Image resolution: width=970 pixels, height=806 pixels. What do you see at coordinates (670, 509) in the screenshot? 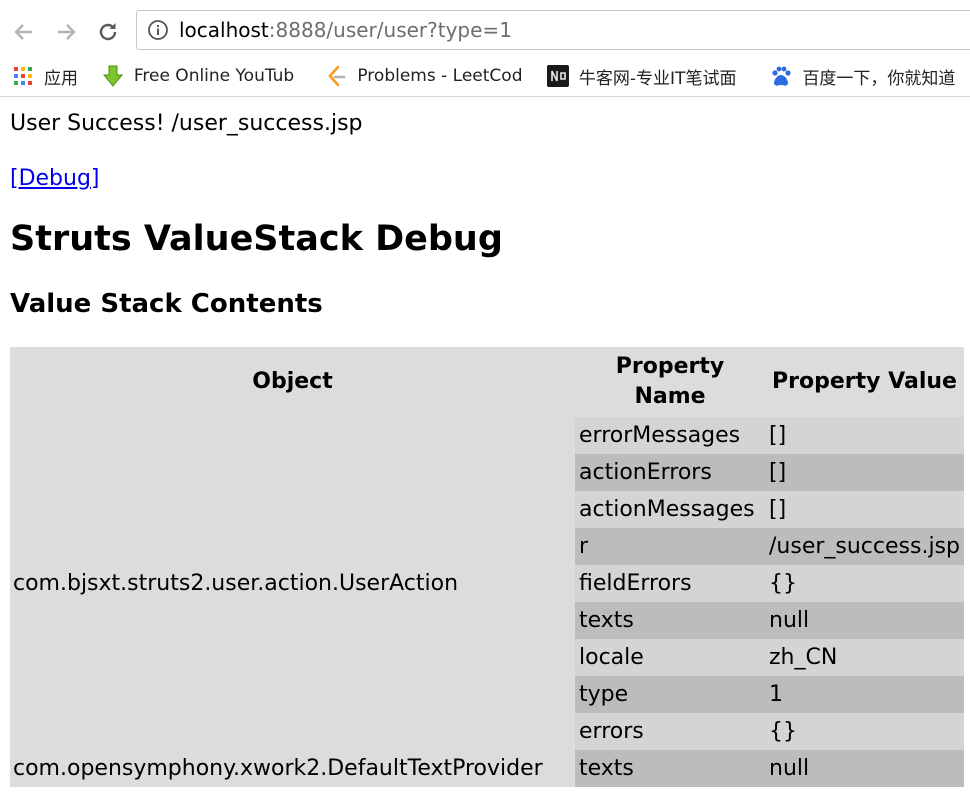
I see `property-name-cell: actionMessages` at bounding box center [670, 509].